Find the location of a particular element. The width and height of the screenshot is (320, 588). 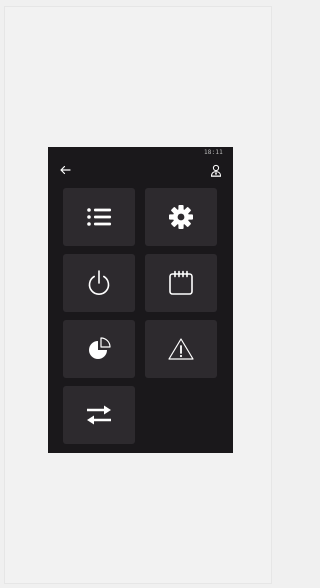

power-tile is located at coordinates (99, 283).